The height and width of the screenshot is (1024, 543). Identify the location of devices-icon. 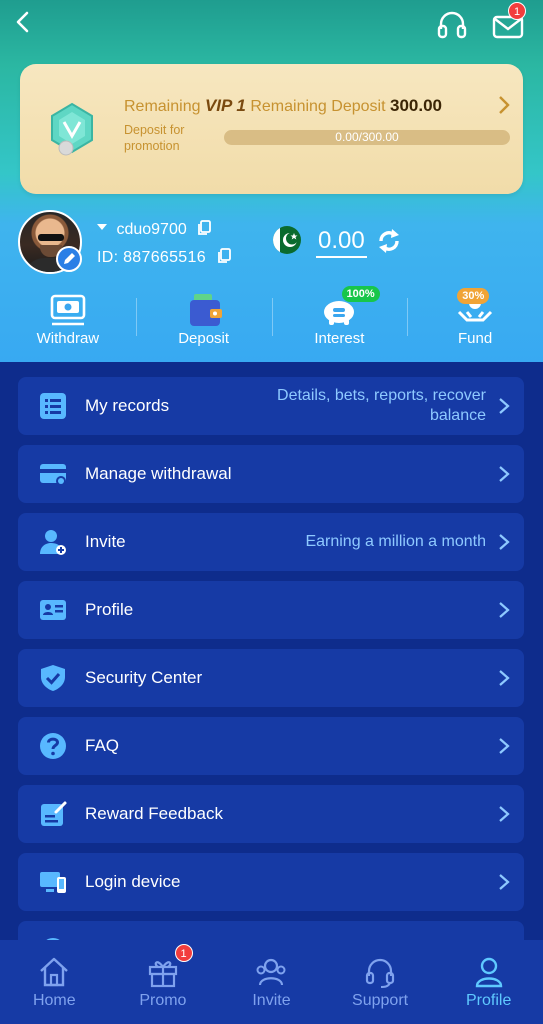
(53, 882).